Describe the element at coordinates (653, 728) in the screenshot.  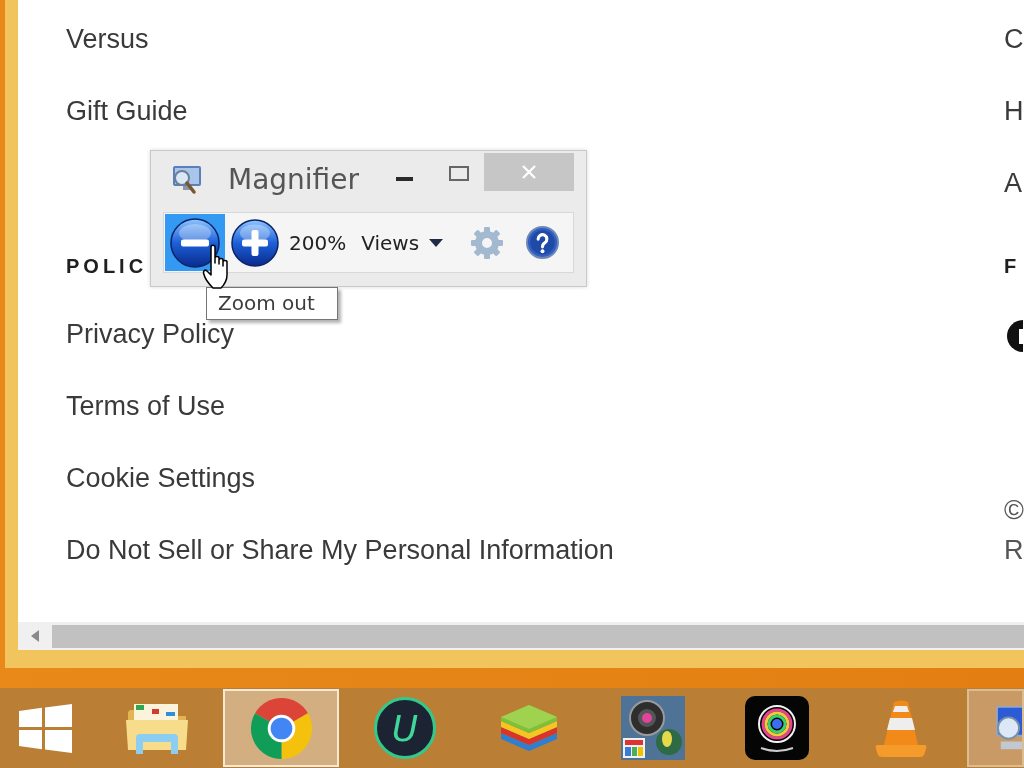
I see `camera-photo-icon` at that location.